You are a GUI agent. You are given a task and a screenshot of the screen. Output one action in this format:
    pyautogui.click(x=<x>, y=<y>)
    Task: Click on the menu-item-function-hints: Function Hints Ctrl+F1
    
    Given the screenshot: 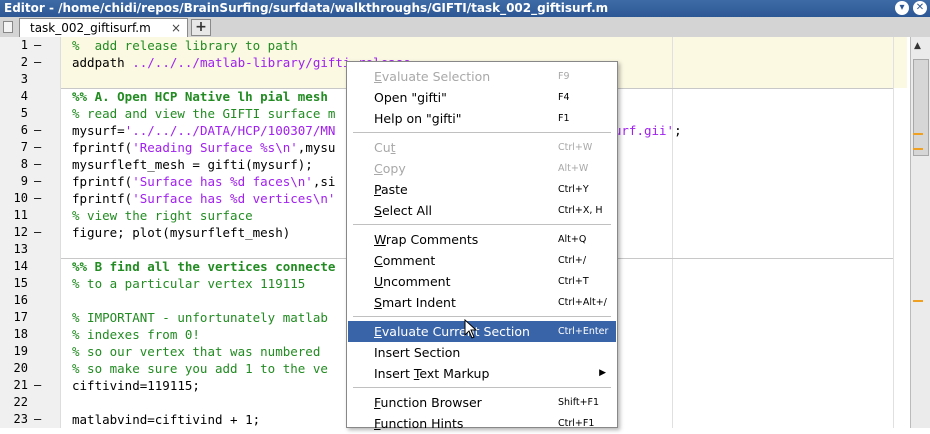 What is the action you would take?
    pyautogui.click(x=482, y=423)
    